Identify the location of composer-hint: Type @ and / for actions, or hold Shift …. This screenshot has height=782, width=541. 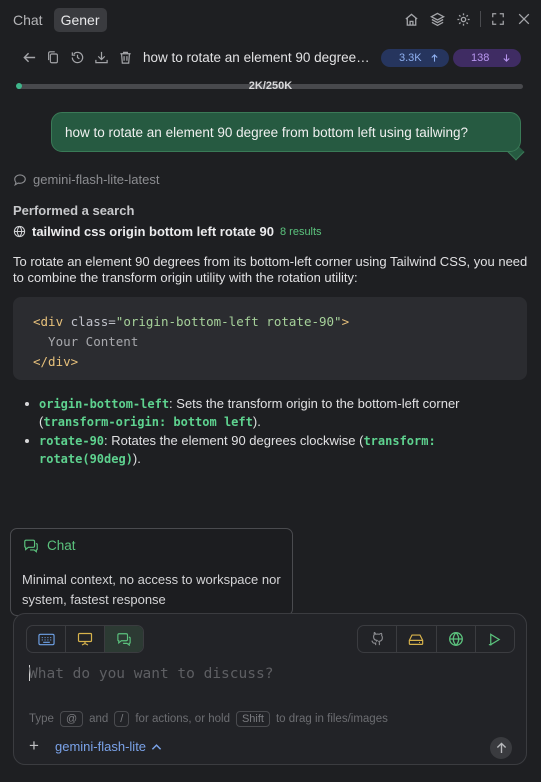
(208, 719).